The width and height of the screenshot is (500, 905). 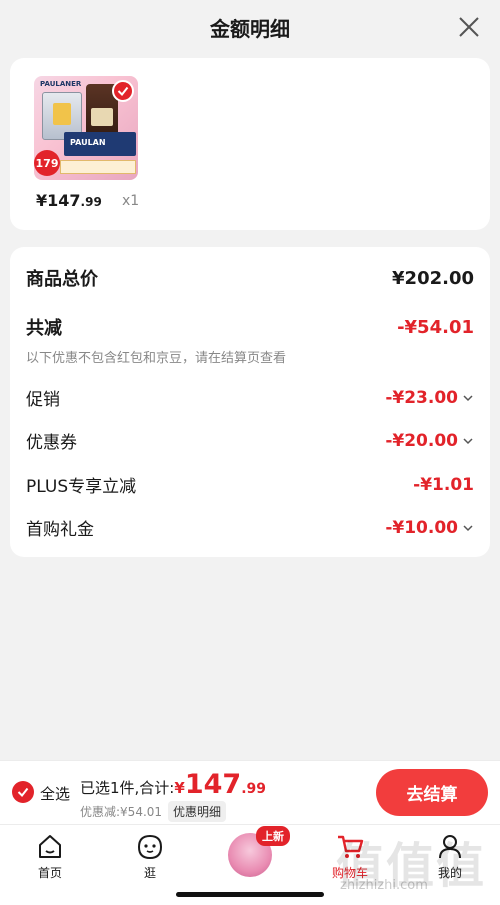 I want to click on total-row: 商品总价 ¥202.00, so click(x=250, y=278).